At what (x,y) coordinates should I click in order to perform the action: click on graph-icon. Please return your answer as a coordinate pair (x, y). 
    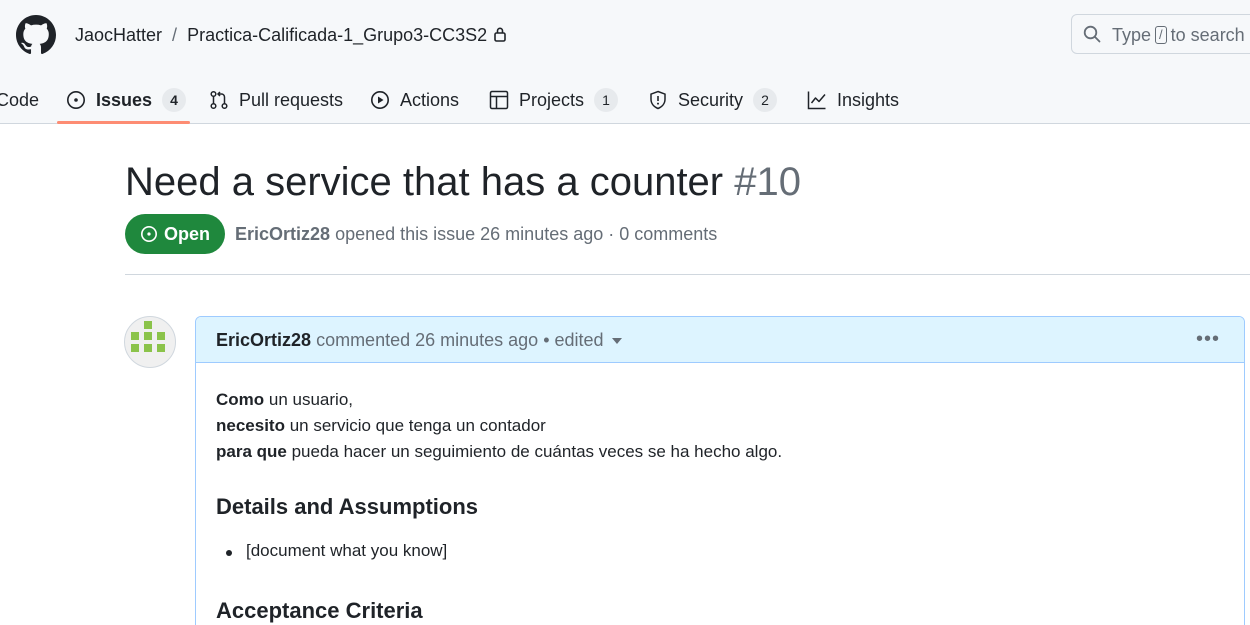
    Looking at the image, I should click on (816, 100).